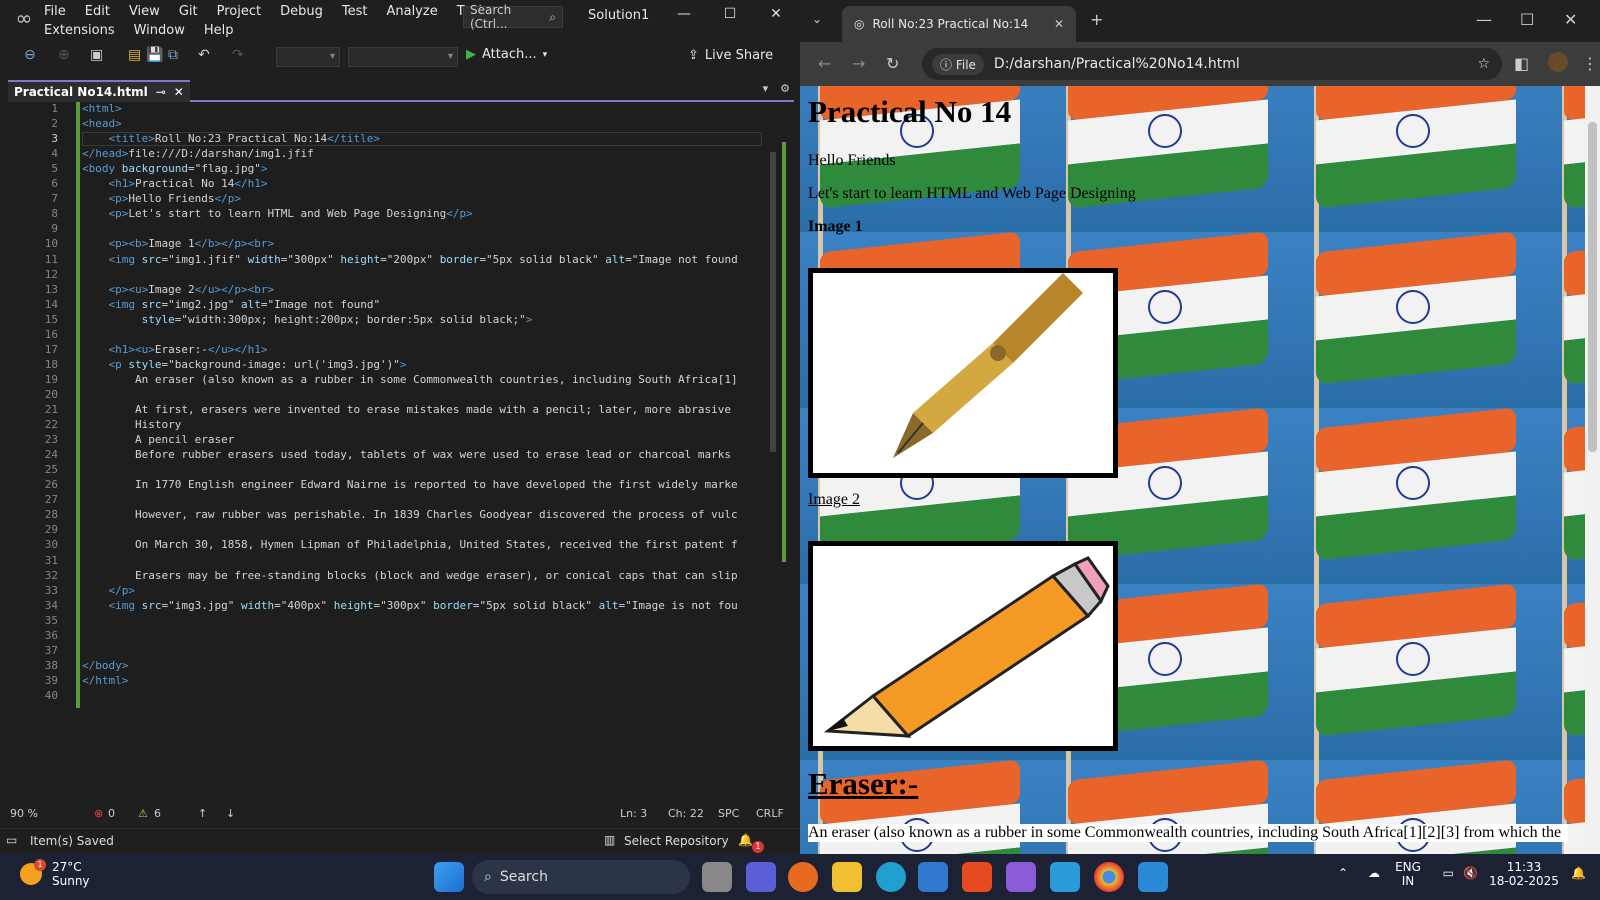 This screenshot has width=1600, height=900. What do you see at coordinates (174, 168) in the screenshot?
I see `code-line: <body background="flag.jpg">` at bounding box center [174, 168].